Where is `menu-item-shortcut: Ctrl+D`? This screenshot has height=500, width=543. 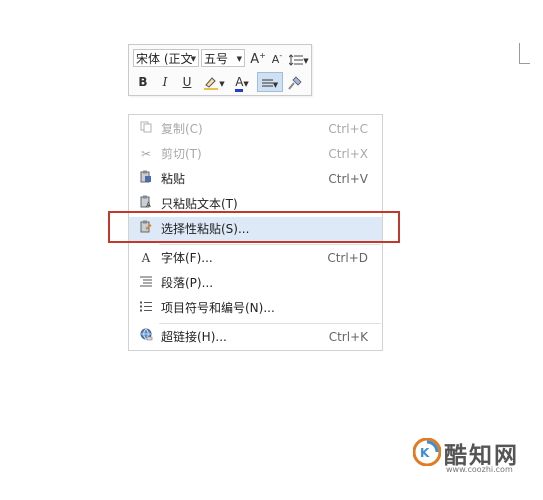
menu-item-shortcut: Ctrl+D is located at coordinates (347, 258).